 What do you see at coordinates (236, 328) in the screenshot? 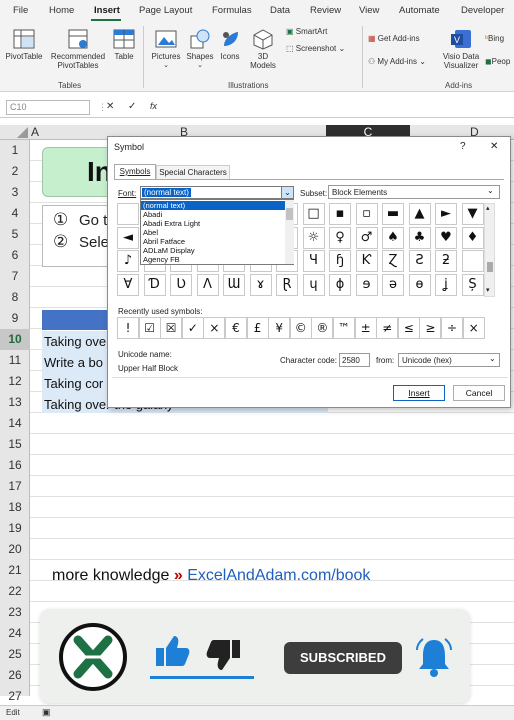
I see `recent-symbol: €` at bounding box center [236, 328].